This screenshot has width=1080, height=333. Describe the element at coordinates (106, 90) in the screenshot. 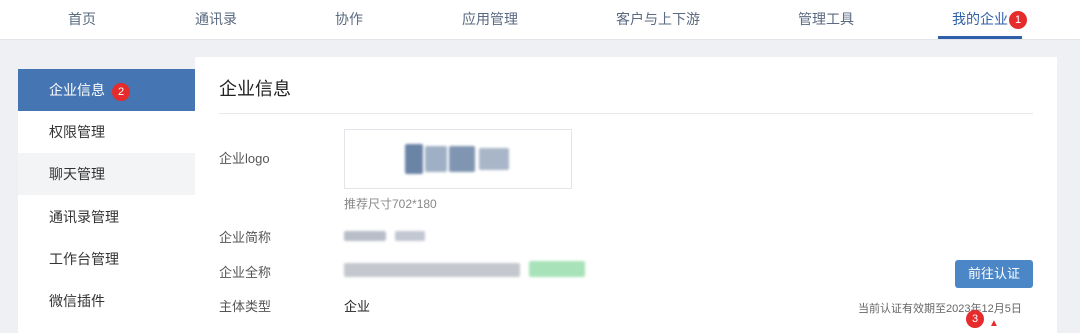

I see `sidebar-item-enterprise-info: 企业信息` at that location.